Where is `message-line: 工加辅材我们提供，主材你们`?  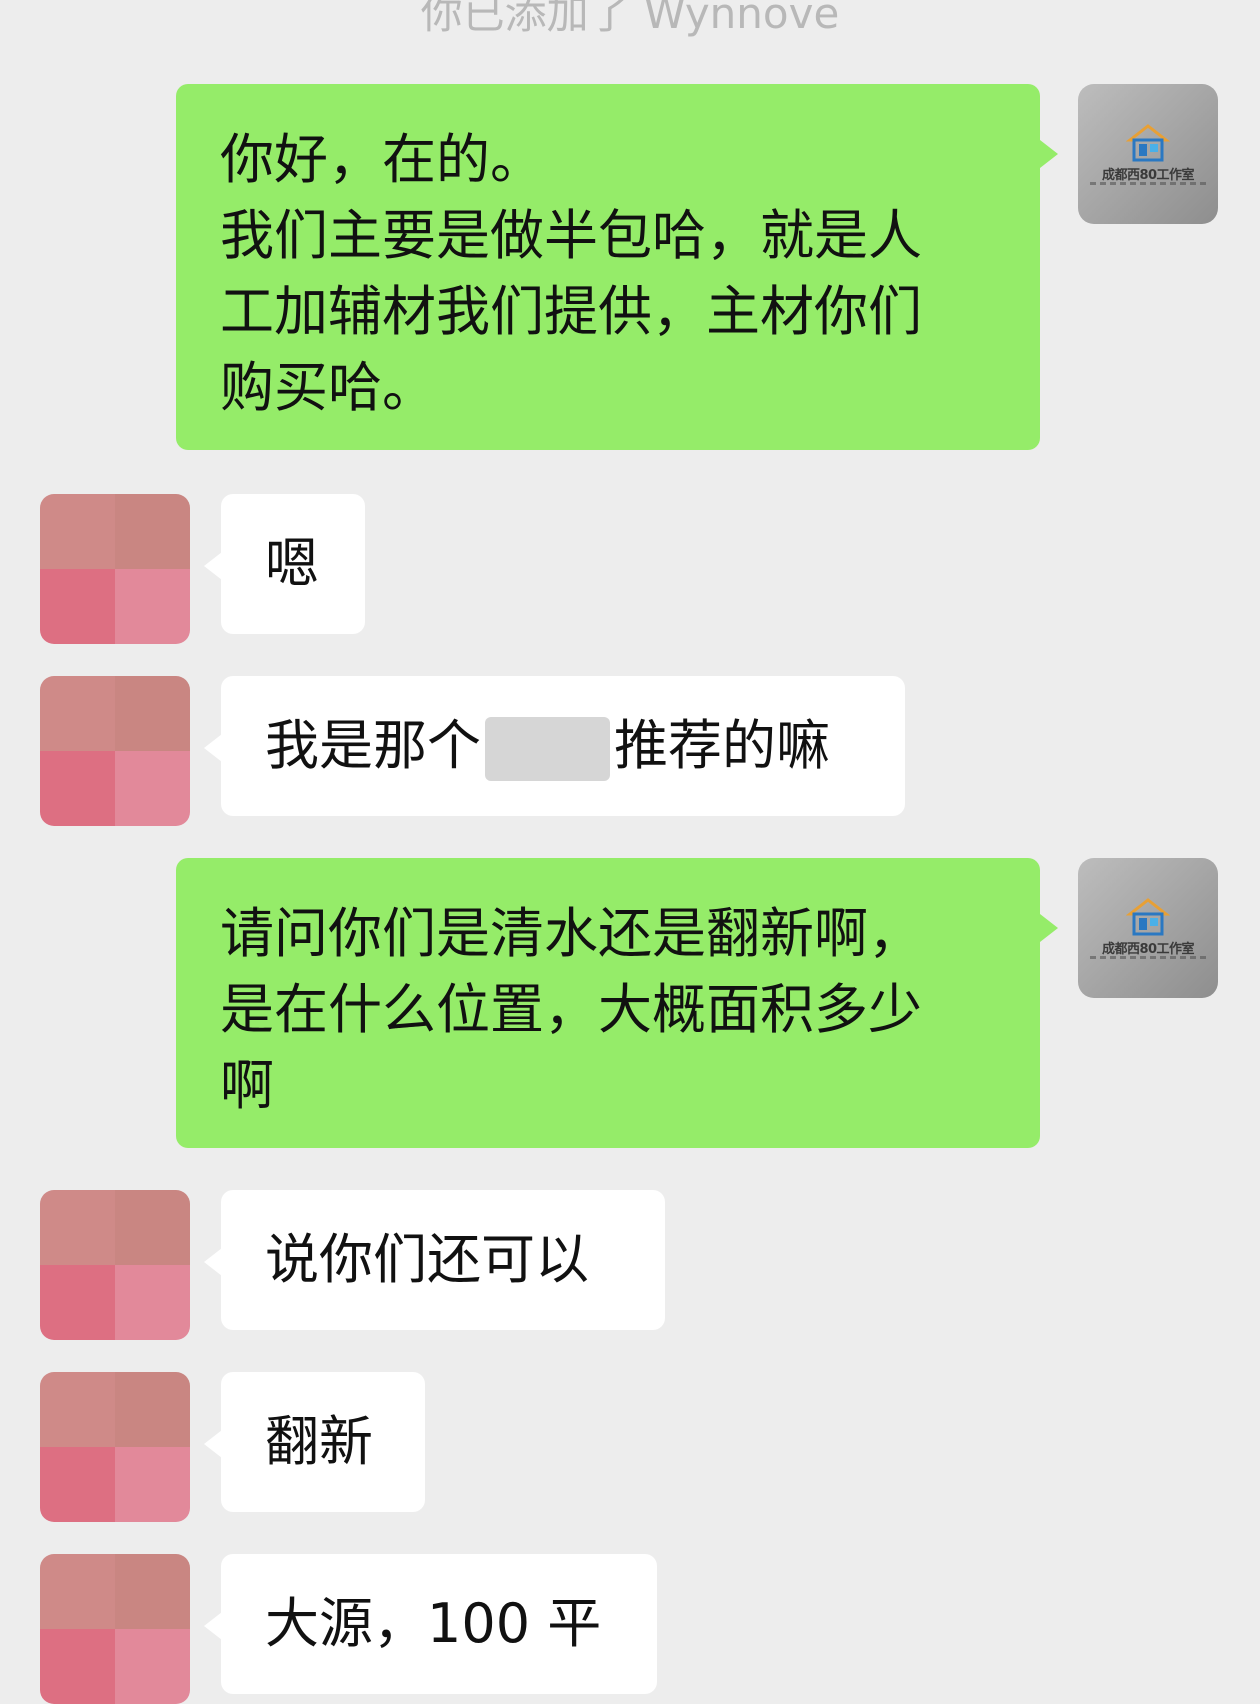 message-line: 工加辅材我们提供，主材你们 is located at coordinates (571, 311).